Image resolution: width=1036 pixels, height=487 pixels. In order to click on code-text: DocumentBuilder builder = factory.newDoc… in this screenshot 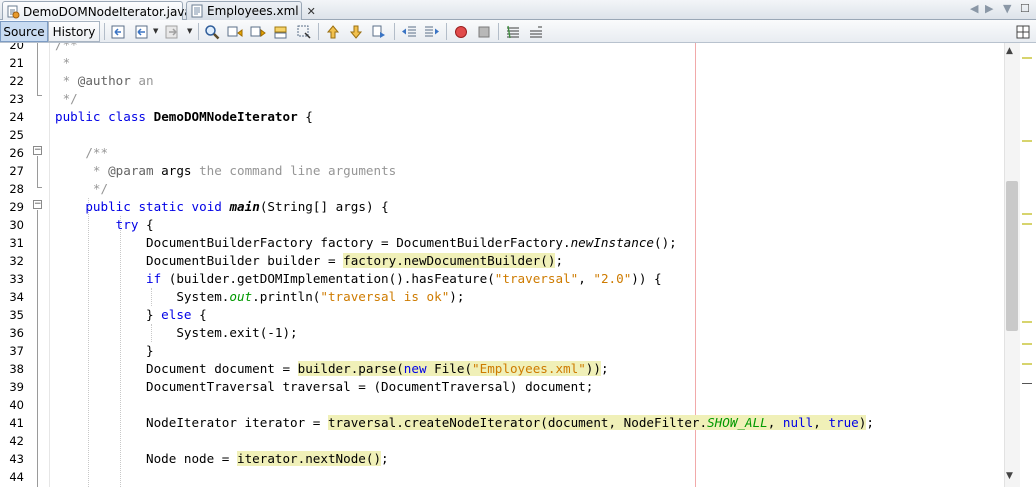, I will do `click(309, 260)`.